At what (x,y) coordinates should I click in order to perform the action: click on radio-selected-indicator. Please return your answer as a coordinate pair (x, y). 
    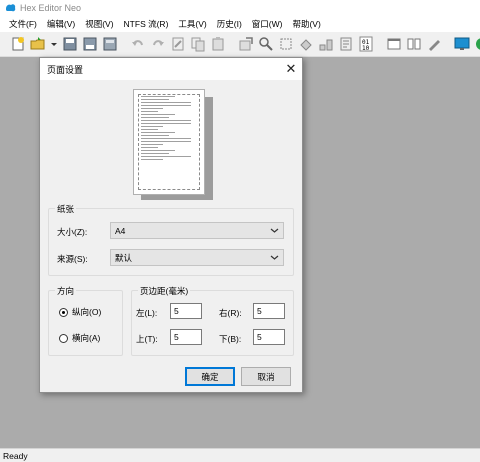
    Looking at the image, I should click on (63, 312).